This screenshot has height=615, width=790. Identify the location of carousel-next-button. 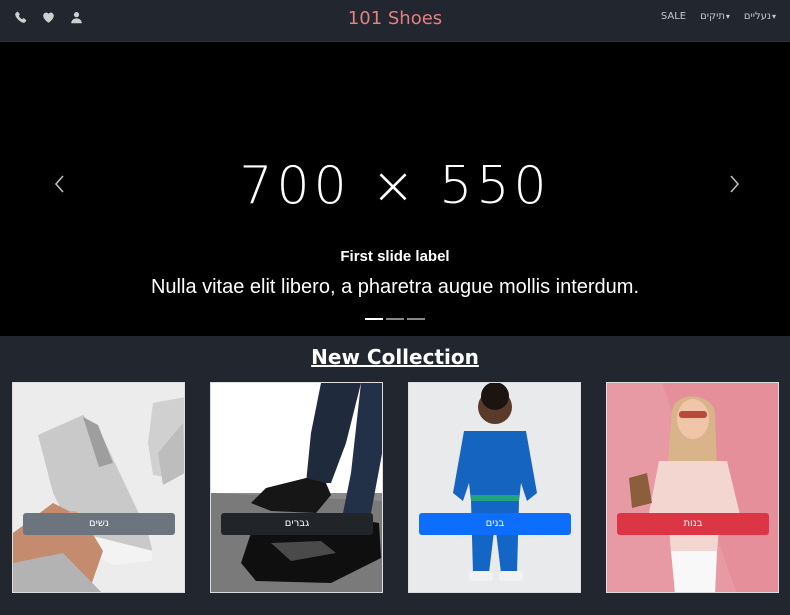
(734, 184).